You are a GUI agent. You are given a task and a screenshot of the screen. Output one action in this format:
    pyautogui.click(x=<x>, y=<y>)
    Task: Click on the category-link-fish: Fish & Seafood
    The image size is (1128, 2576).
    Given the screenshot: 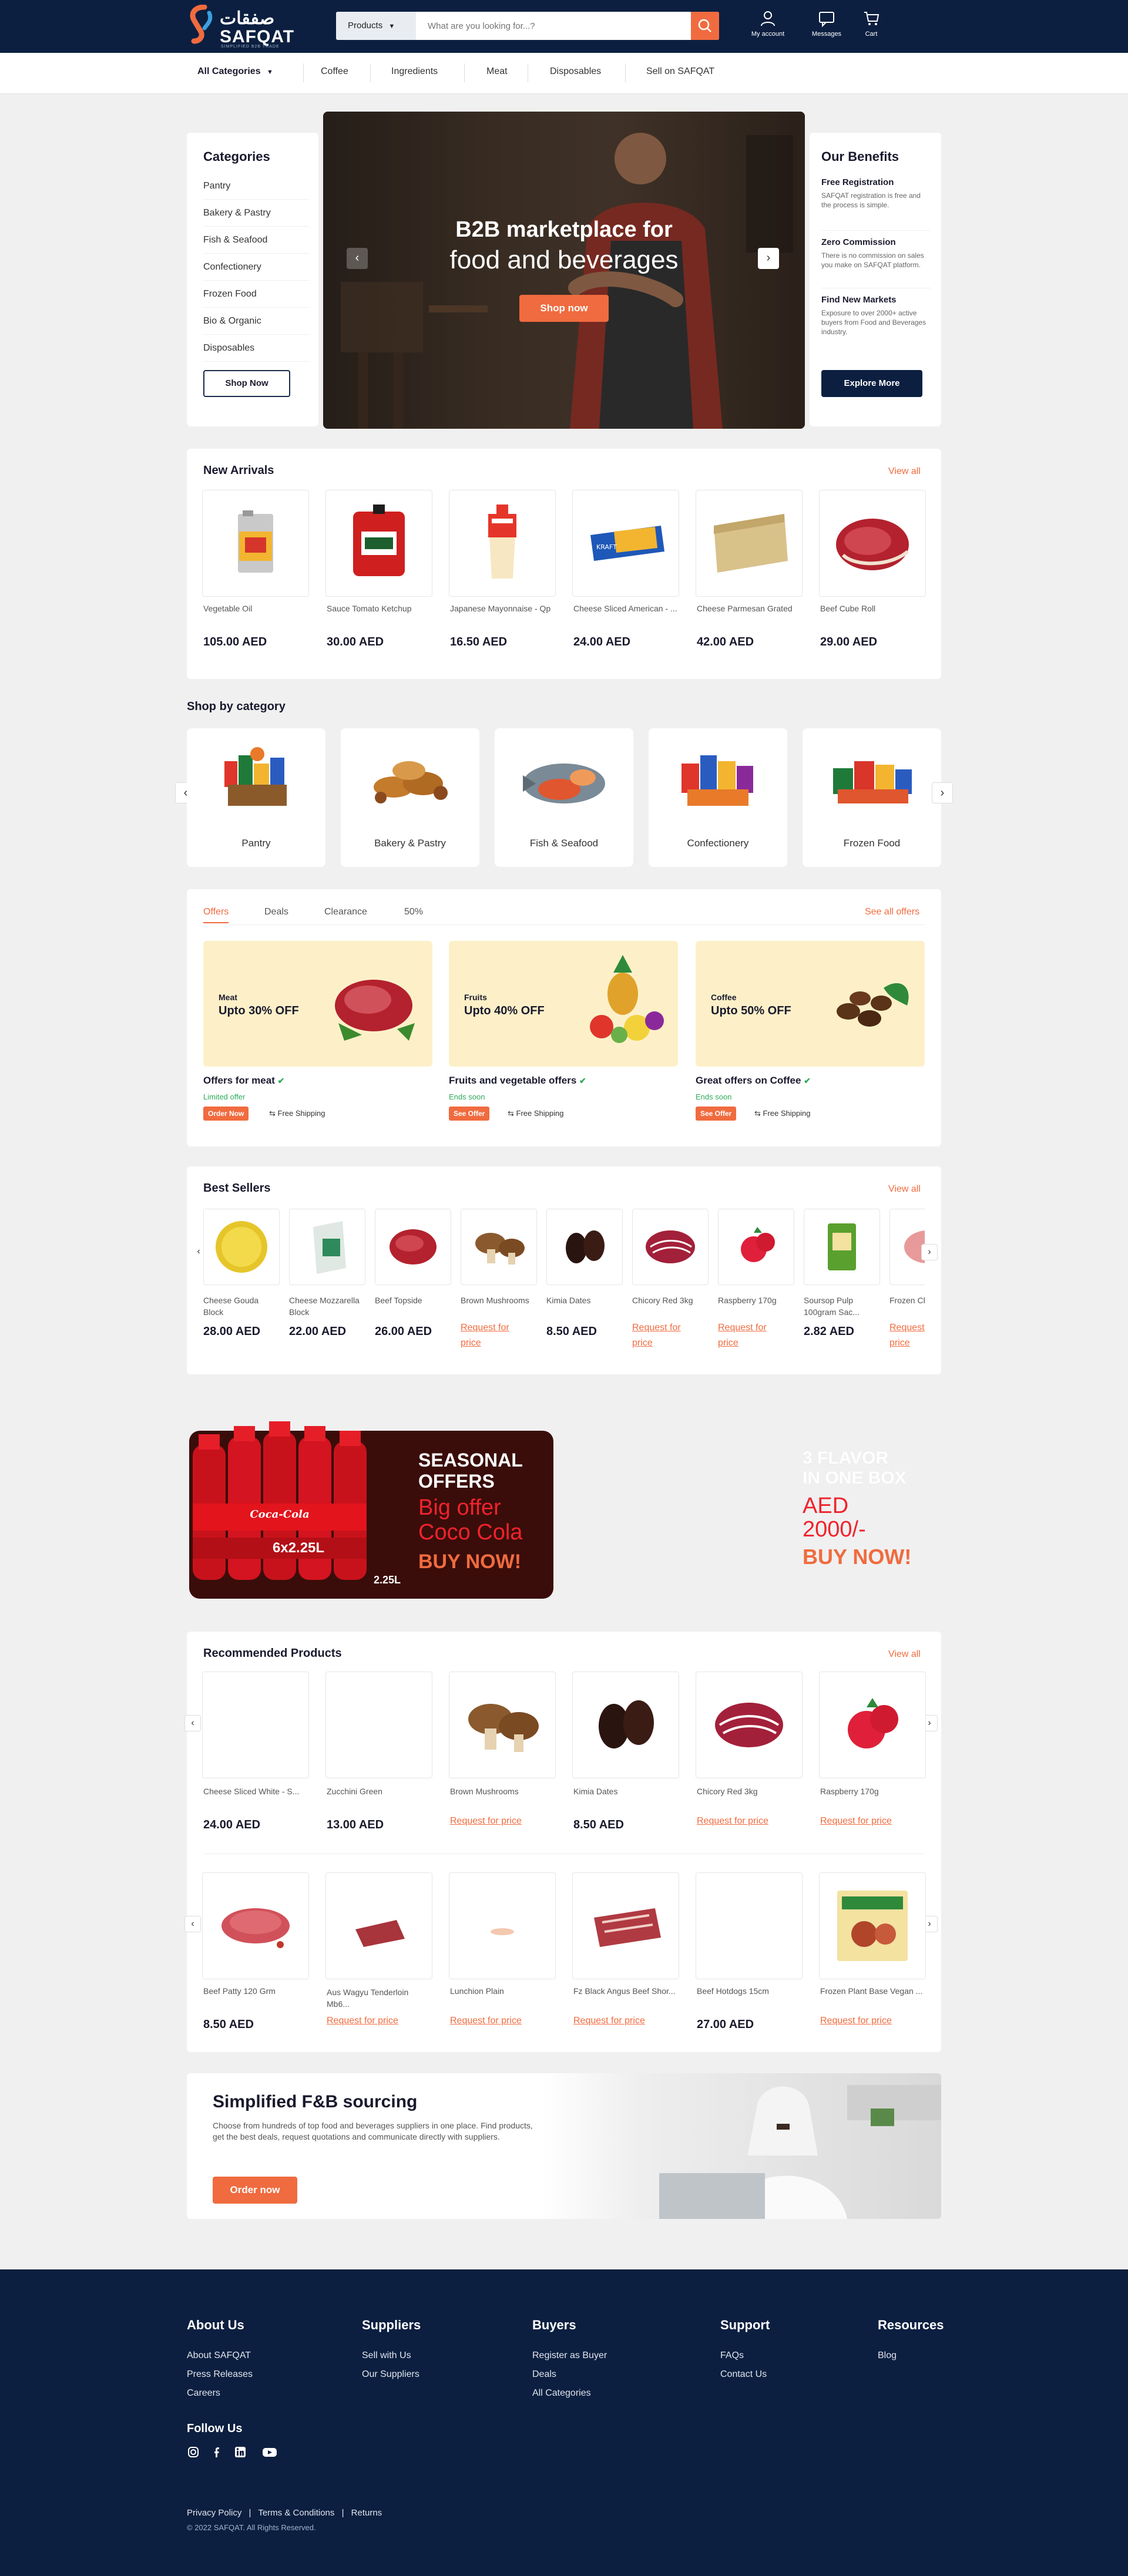 What is the action you would take?
    pyautogui.click(x=256, y=240)
    